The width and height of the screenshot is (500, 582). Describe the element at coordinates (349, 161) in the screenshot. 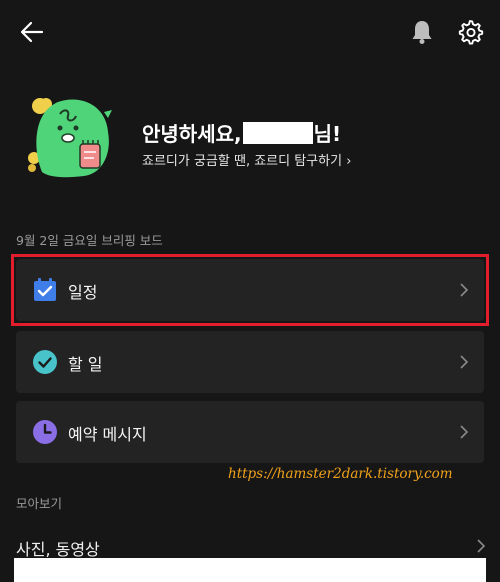

I see `chevron-right-icon: ›` at that location.